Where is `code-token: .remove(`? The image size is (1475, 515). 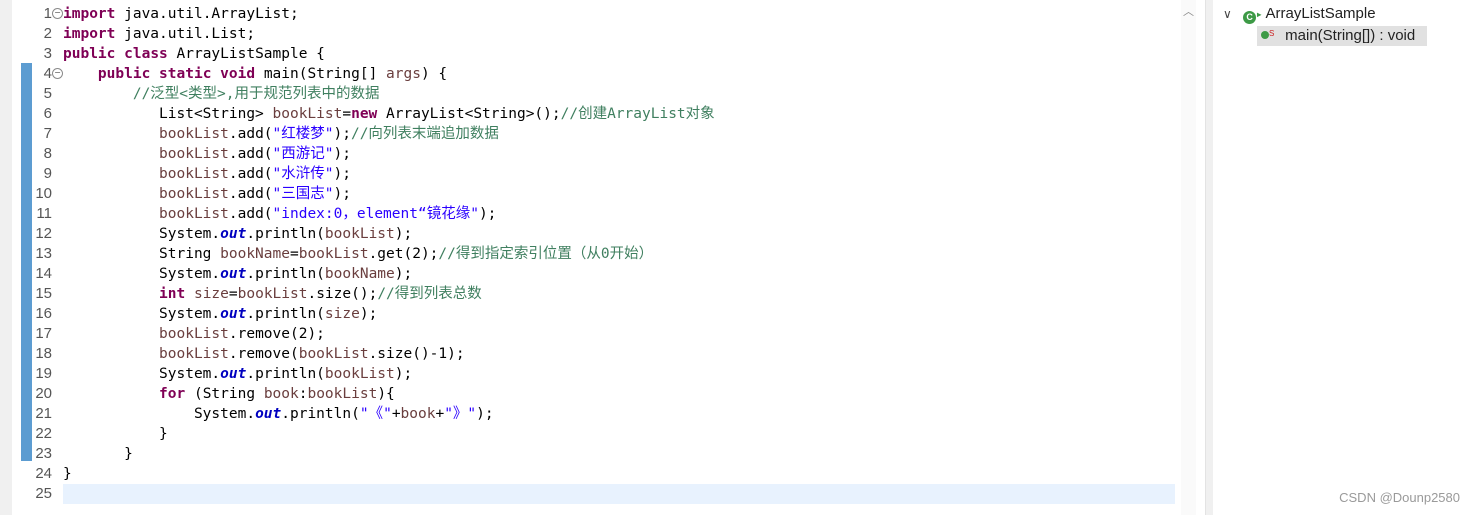 code-token: .remove( is located at coordinates (263, 354).